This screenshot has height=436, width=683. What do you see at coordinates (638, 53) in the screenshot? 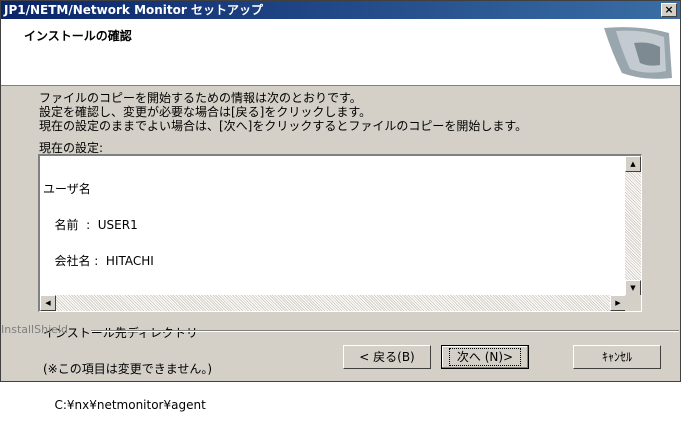
I see `installshield-graphic-icon` at bounding box center [638, 53].